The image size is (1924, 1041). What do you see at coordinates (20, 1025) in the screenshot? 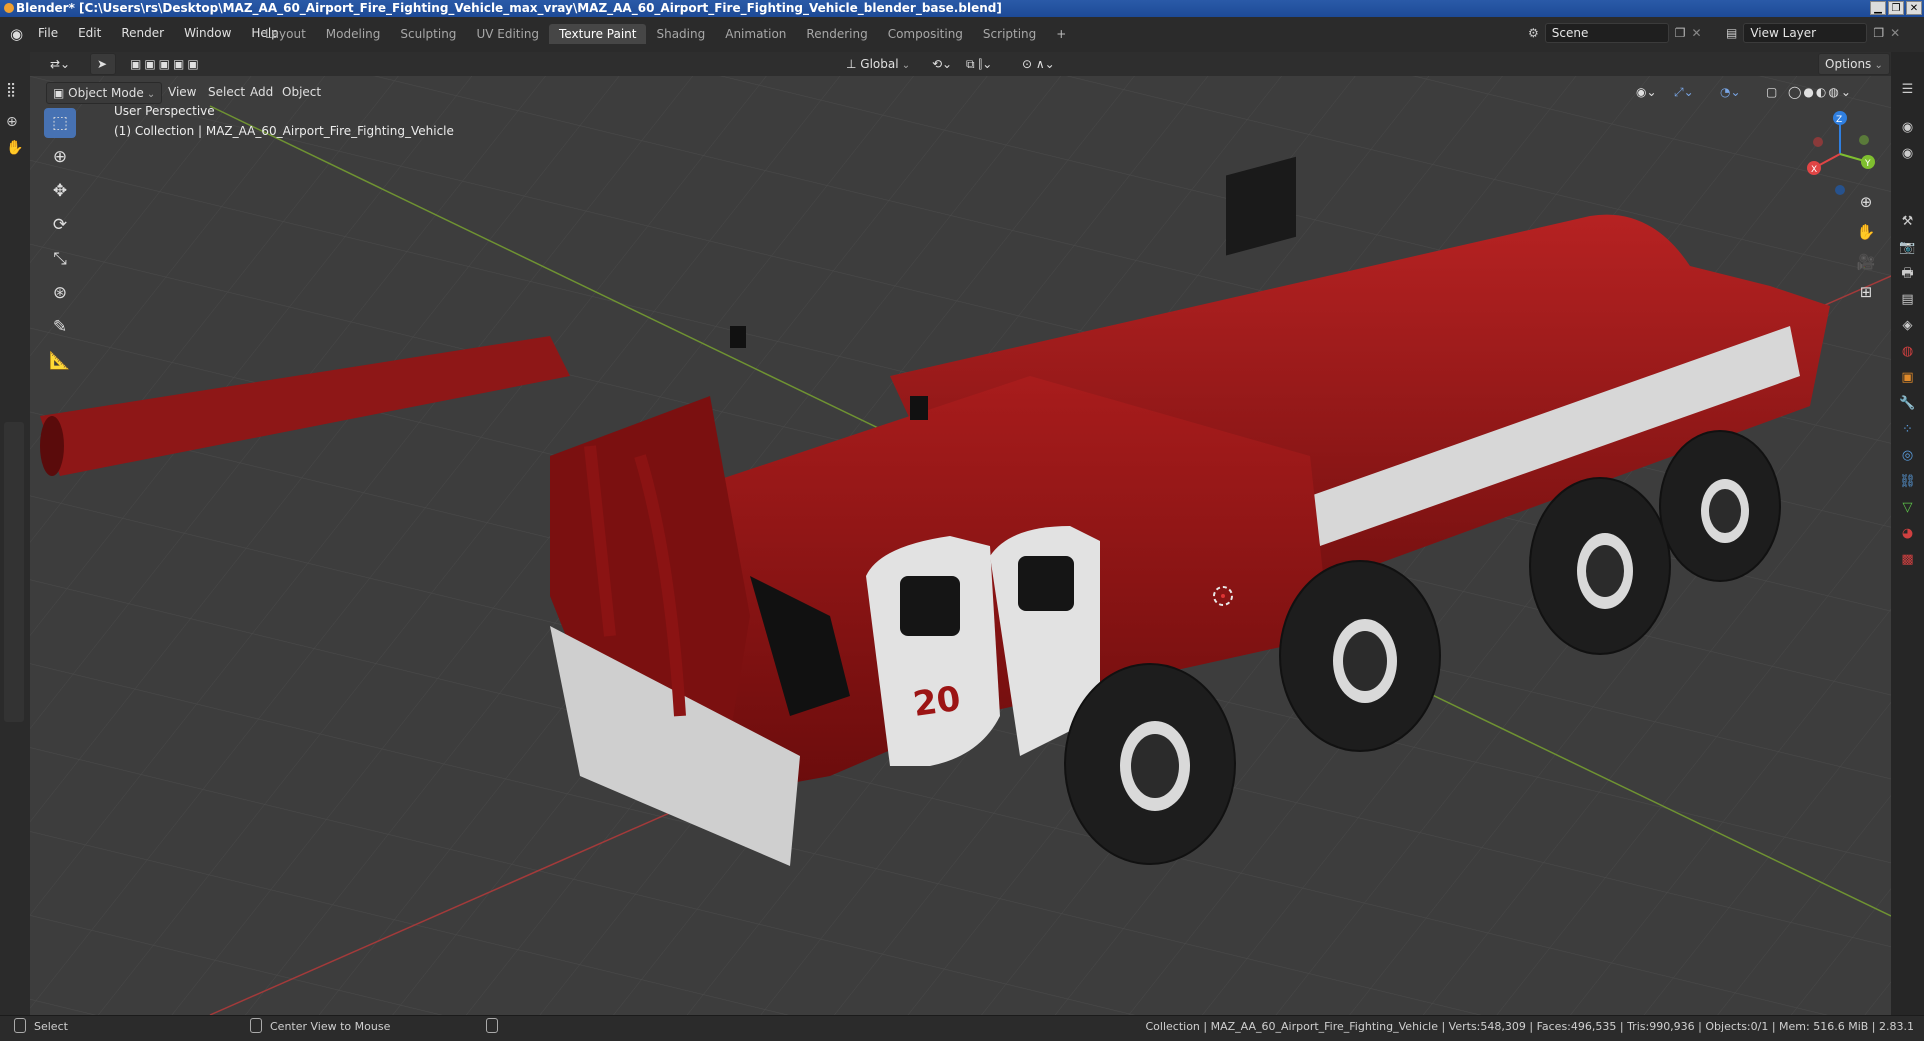
I see `mouse-left-icon` at bounding box center [20, 1025].